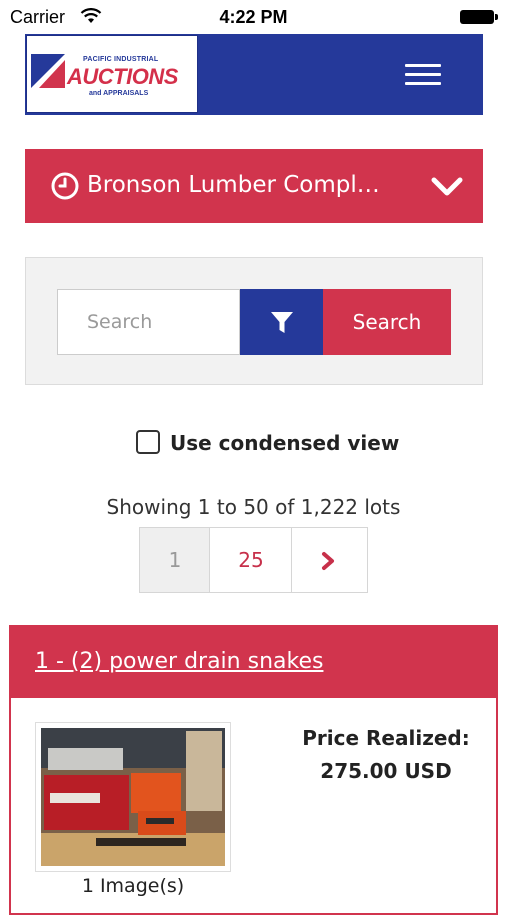 The width and height of the screenshot is (507, 915). I want to click on price-realized-value: 275.00 USD, so click(386, 771).